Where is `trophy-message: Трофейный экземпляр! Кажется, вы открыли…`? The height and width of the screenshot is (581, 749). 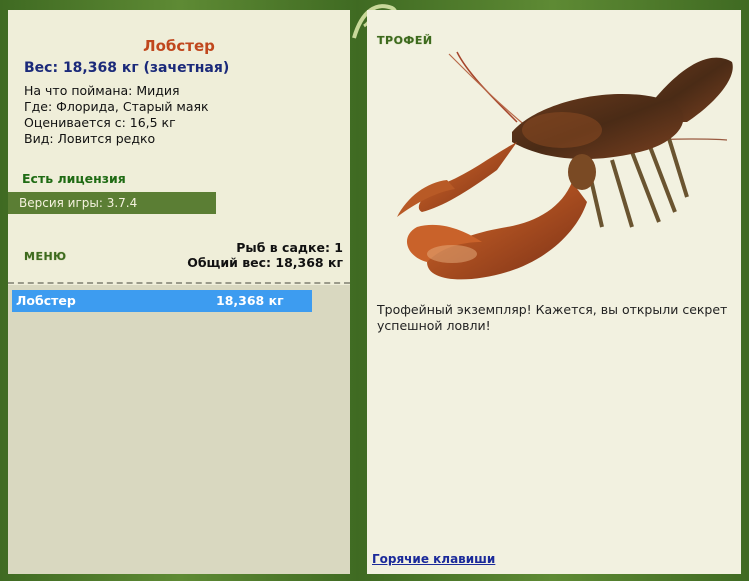 trophy-message: Трофейный экземпляр! Кажется, вы открыли… is located at coordinates (552, 317).